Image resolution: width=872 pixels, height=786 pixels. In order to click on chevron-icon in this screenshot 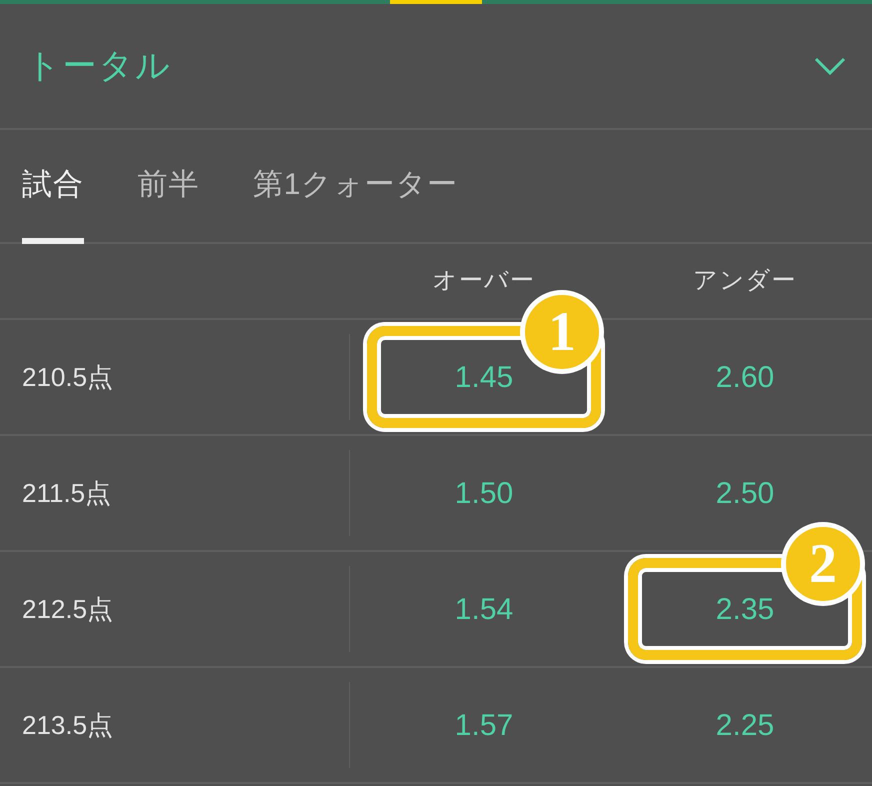, I will do `click(830, 66)`.